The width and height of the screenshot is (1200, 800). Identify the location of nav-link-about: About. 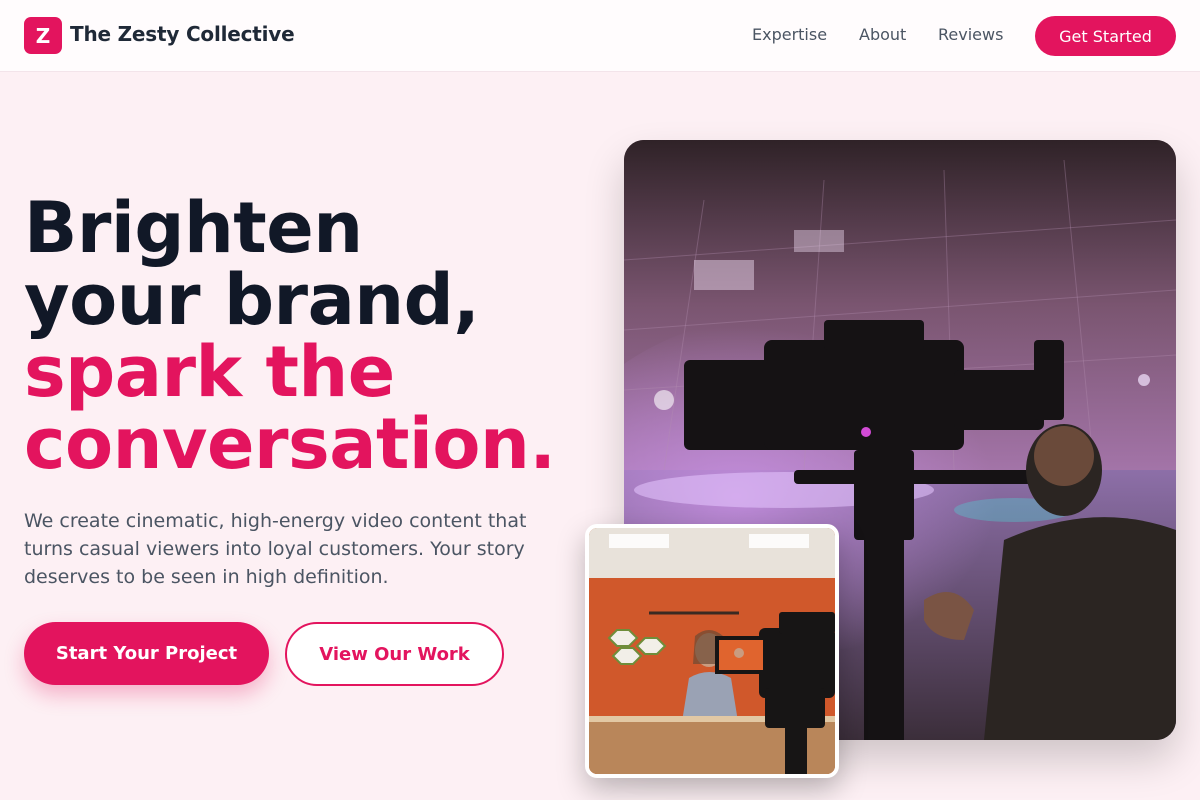
(882, 34).